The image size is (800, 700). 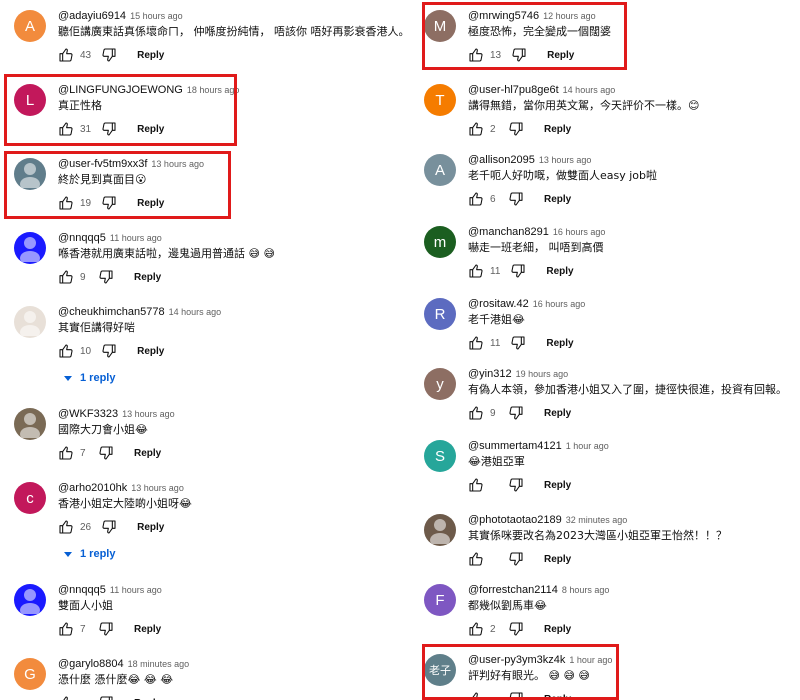 What do you see at coordinates (569, 16) in the screenshot?
I see `comment-timestamp: 12 hours ago` at bounding box center [569, 16].